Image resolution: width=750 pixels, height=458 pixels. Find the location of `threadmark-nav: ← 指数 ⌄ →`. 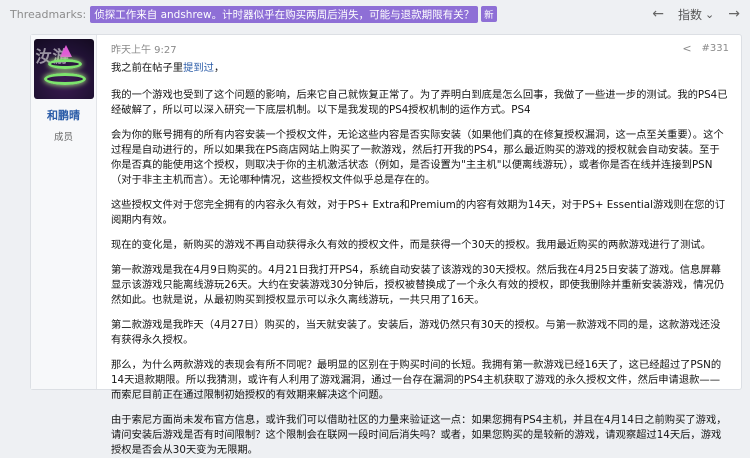

threadmark-nav: ← 指数 ⌄ → is located at coordinates (696, 14).